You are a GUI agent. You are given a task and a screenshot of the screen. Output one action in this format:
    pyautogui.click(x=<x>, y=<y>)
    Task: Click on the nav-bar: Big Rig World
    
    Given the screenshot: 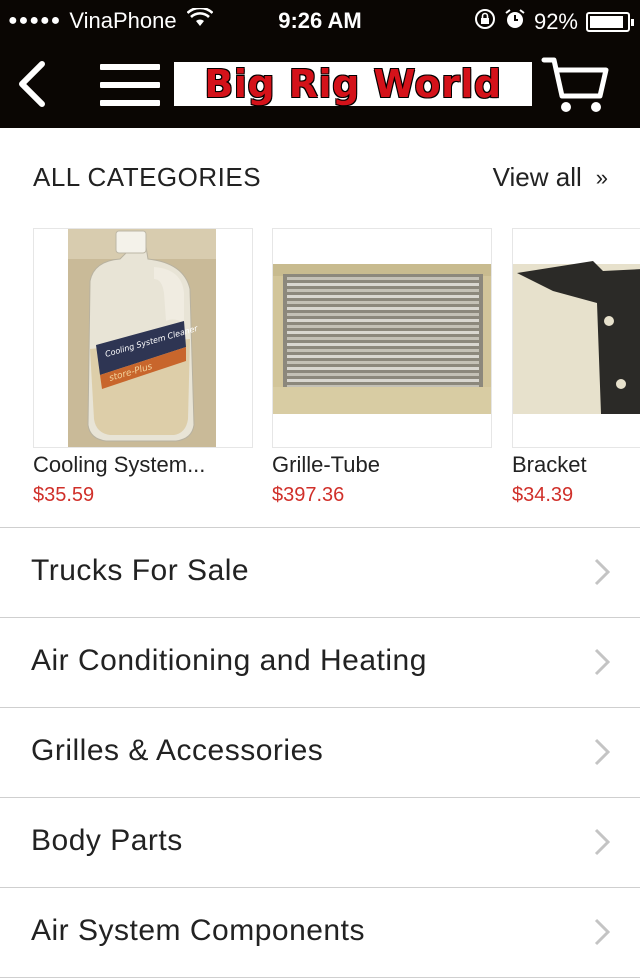 What is the action you would take?
    pyautogui.click(x=320, y=84)
    